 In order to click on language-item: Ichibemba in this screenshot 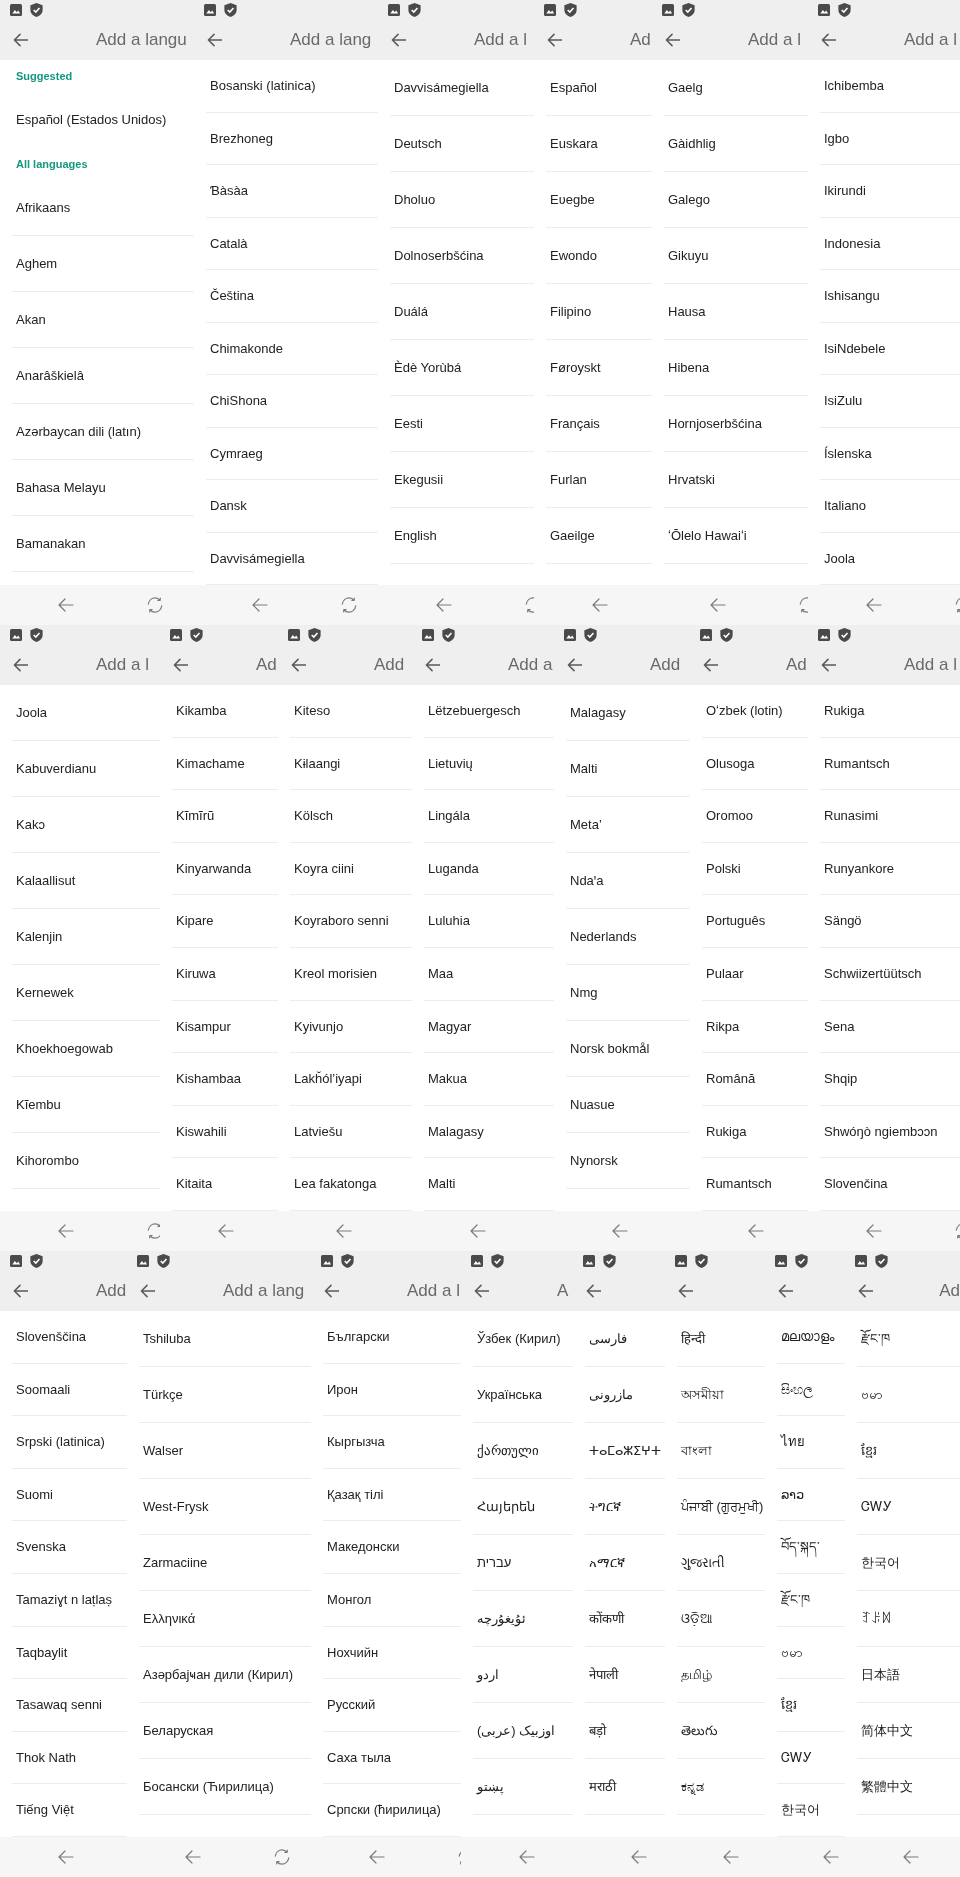, I will do `click(890, 86)`.